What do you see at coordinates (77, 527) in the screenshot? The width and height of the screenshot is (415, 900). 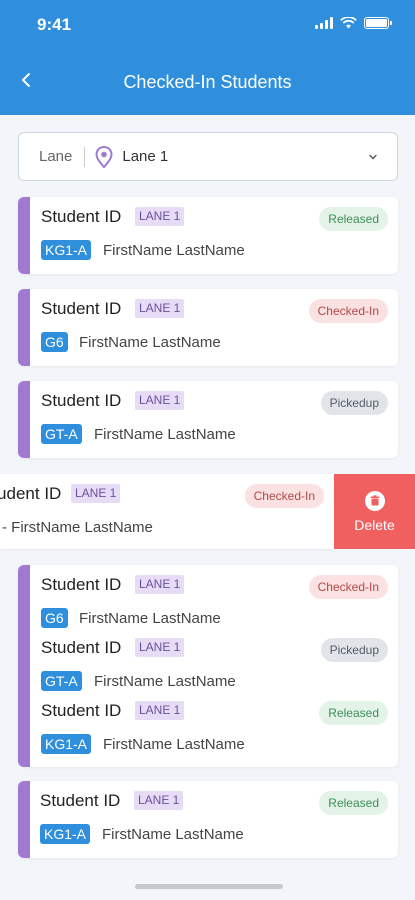 I see `student-name: - FirstName LastName` at bounding box center [77, 527].